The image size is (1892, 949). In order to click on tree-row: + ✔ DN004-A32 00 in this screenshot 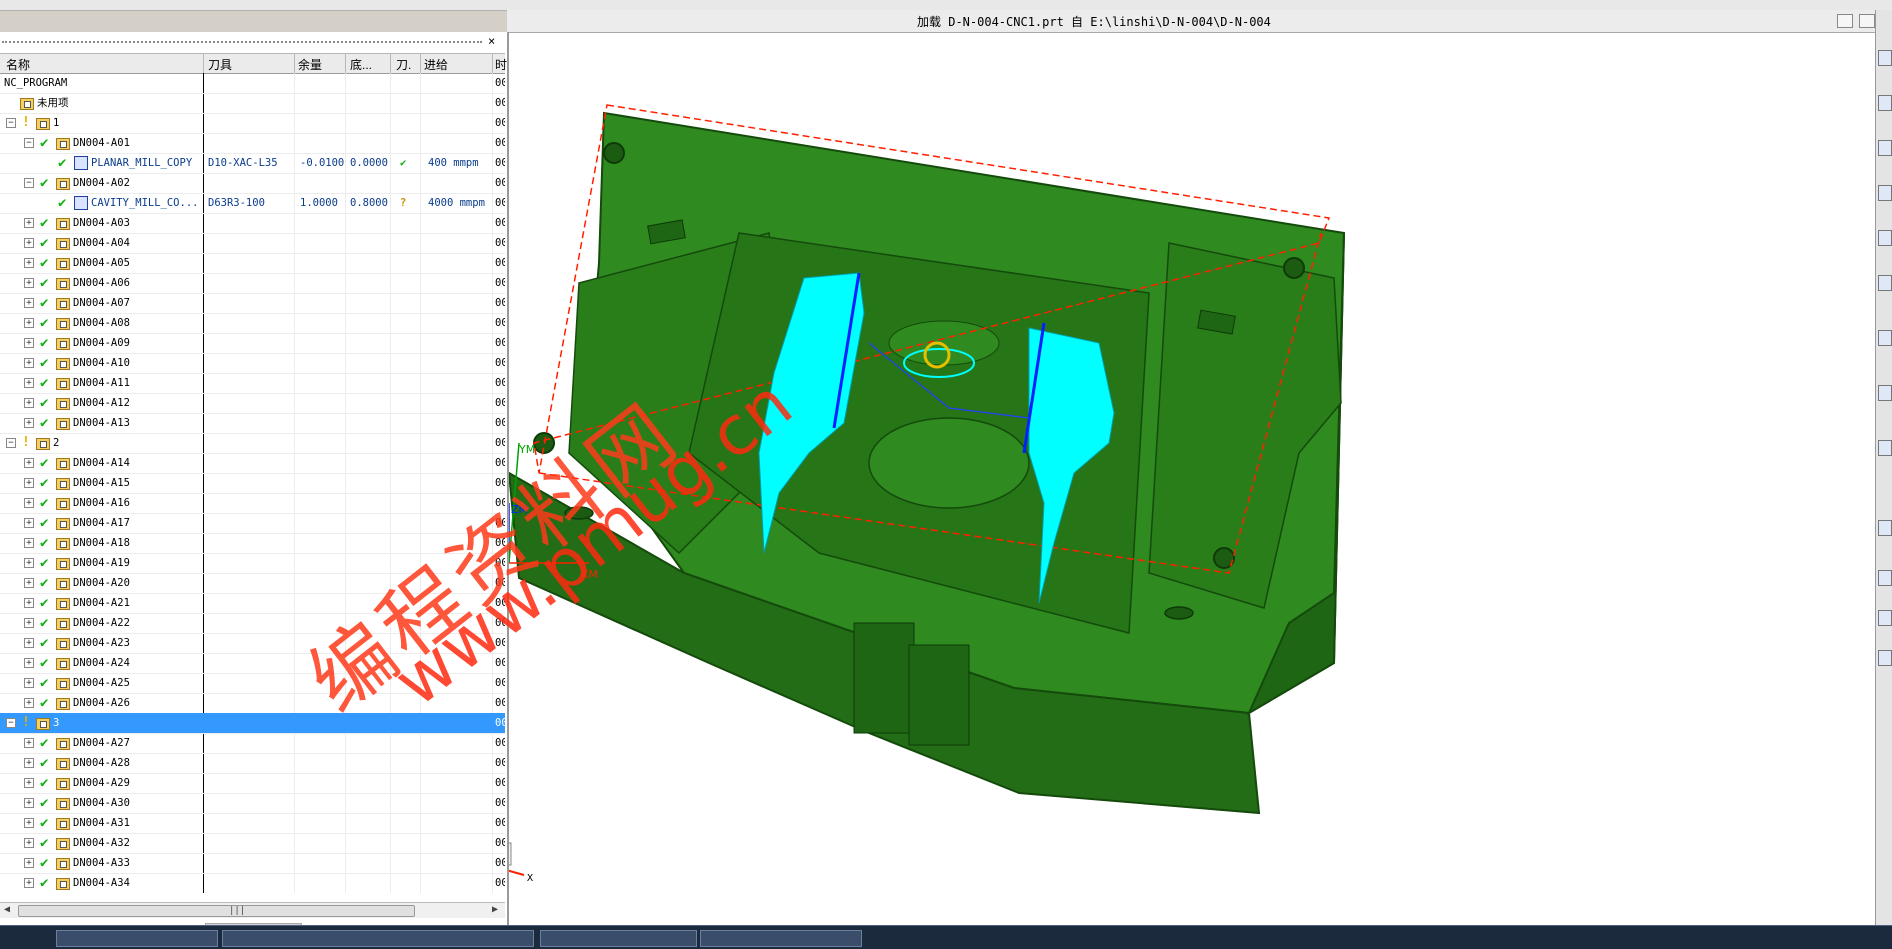, I will do `click(252, 843)`.